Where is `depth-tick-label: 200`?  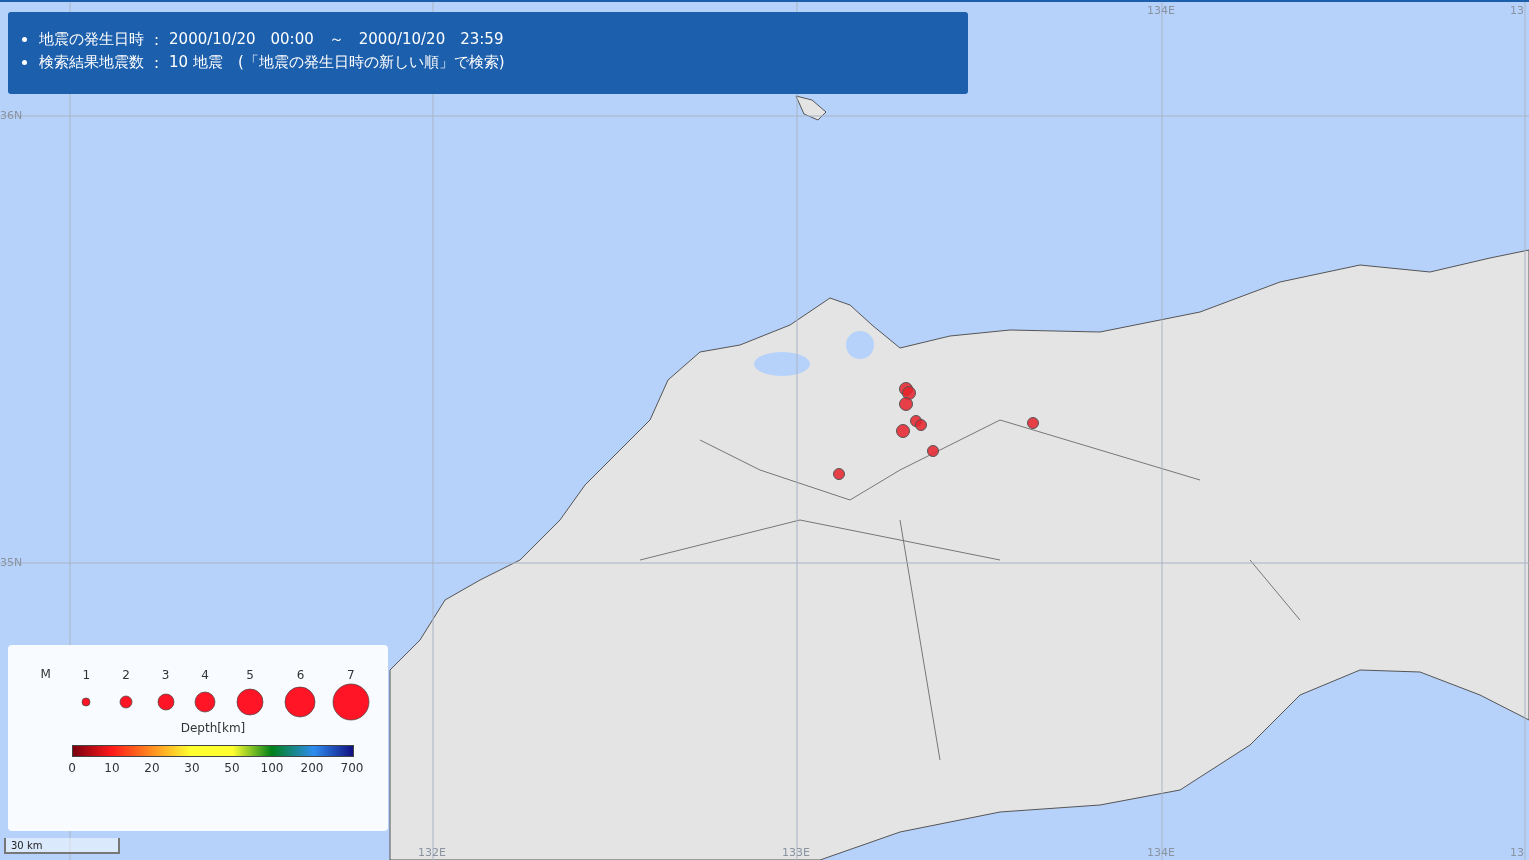 depth-tick-label: 200 is located at coordinates (312, 768).